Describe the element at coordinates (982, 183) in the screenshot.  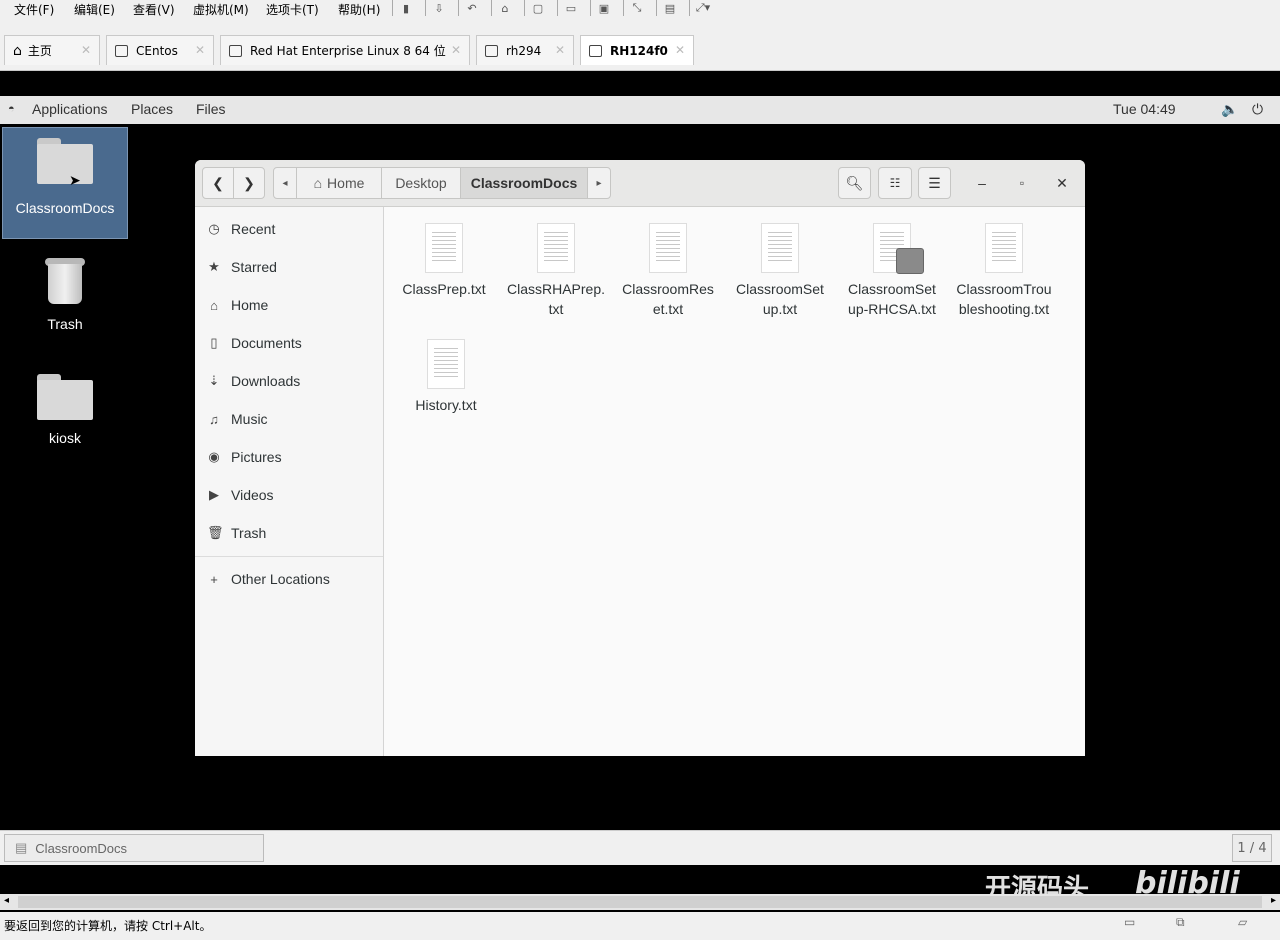
I see `minimize-button: –` at that location.